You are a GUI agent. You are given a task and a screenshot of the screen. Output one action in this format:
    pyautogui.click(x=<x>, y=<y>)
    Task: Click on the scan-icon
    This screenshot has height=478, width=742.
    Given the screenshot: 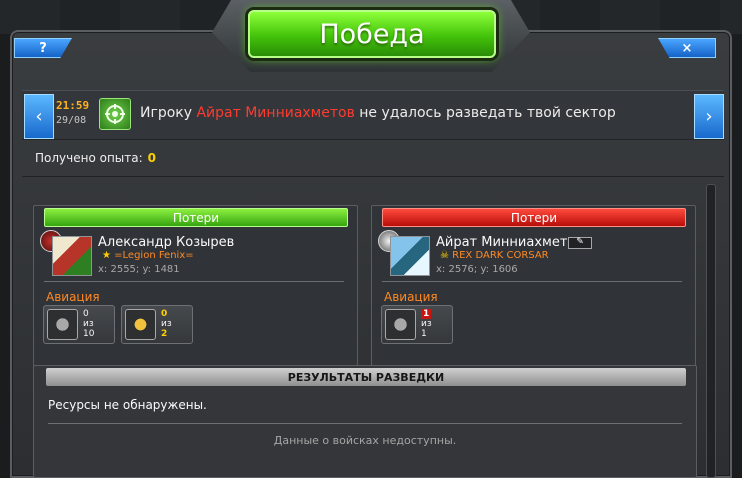 What is the action you would take?
    pyautogui.click(x=115, y=114)
    